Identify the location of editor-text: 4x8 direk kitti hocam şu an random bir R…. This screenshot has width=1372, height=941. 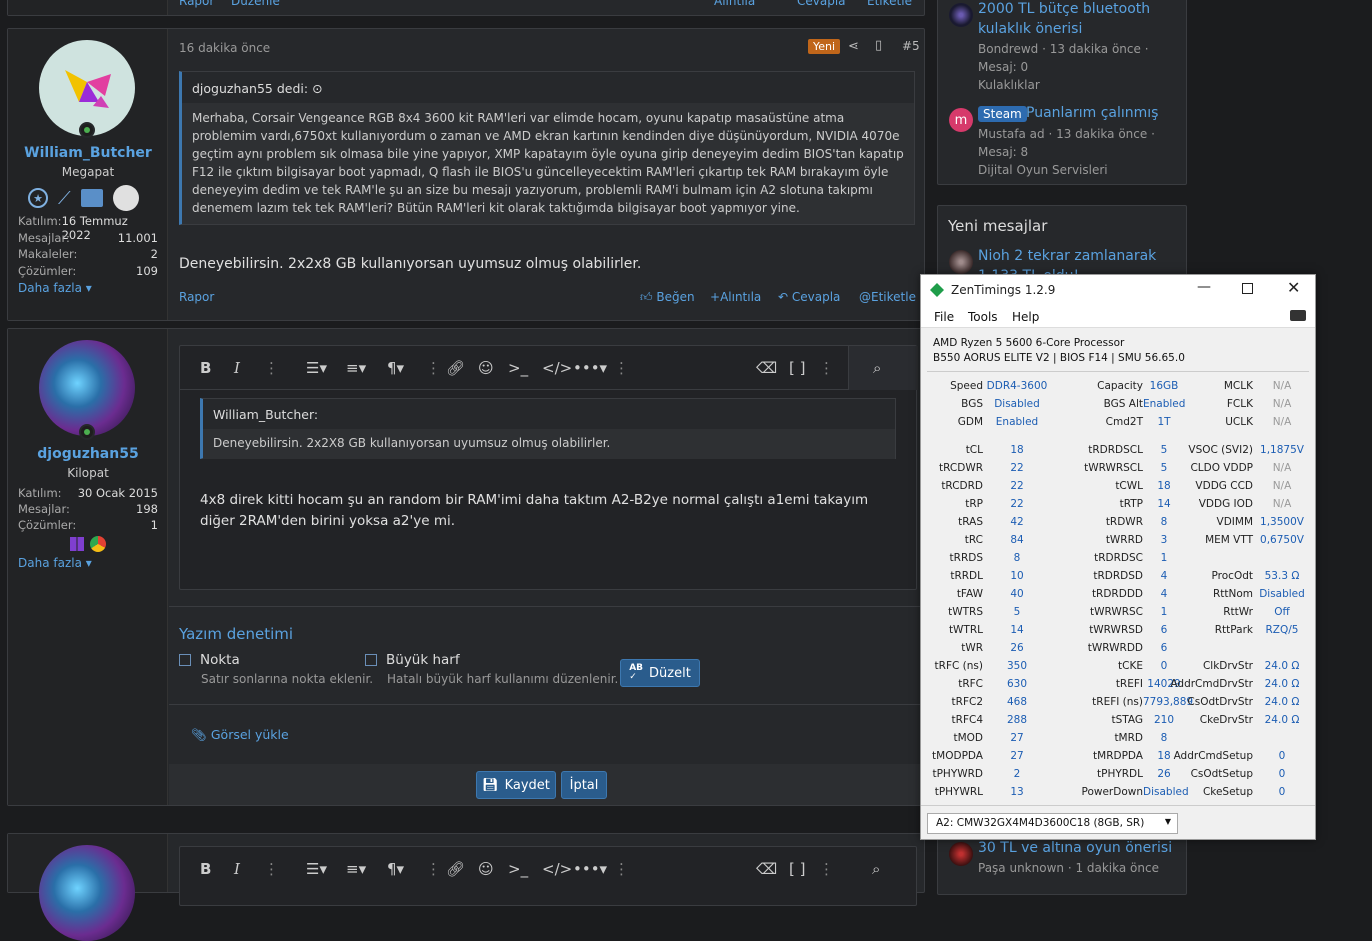
(550, 511).